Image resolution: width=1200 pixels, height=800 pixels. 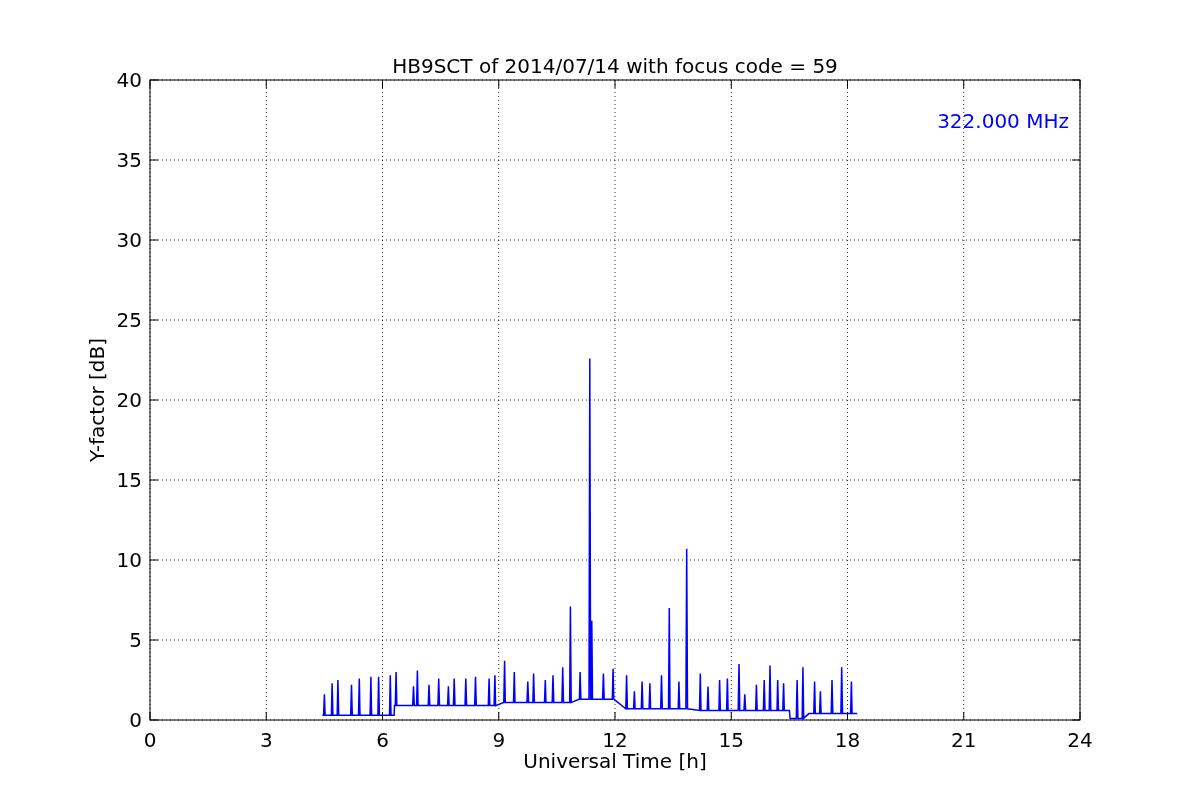 What do you see at coordinates (150, 740) in the screenshot?
I see `x-tick-label: 0` at bounding box center [150, 740].